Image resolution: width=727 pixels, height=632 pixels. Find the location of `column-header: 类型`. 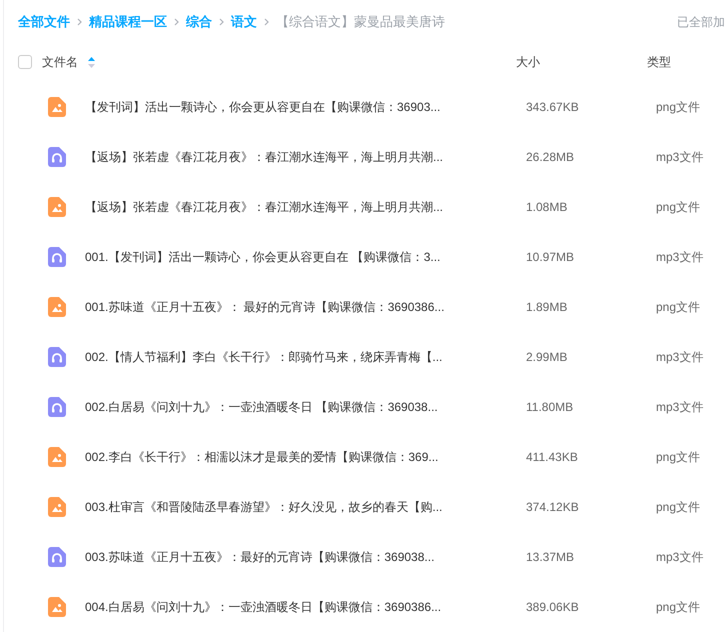

column-header: 类型 is located at coordinates (659, 62).